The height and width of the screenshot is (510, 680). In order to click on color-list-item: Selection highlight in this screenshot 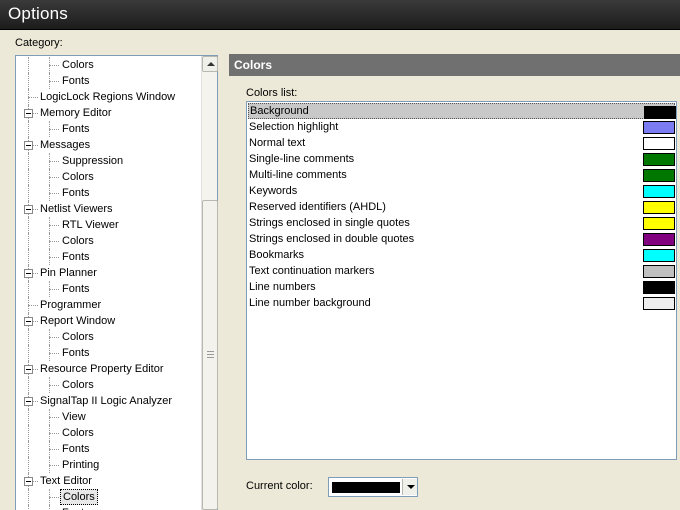, I will do `click(461, 127)`.